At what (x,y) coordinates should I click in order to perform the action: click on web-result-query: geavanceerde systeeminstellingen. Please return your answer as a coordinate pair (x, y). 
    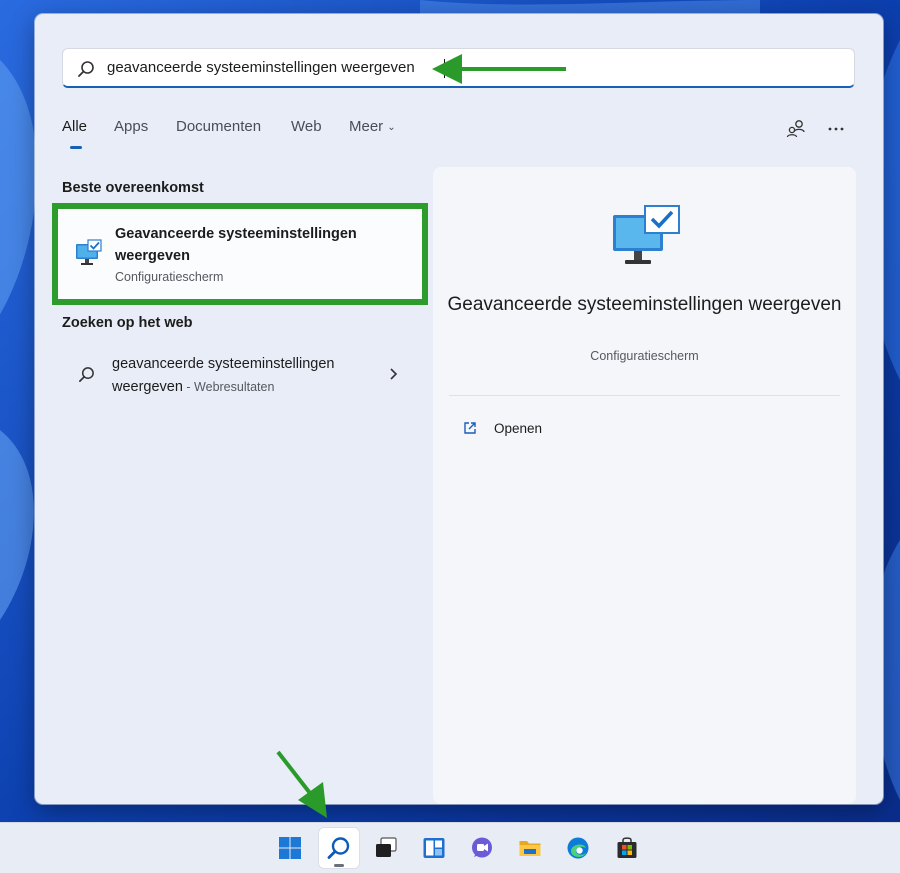
    Looking at the image, I should click on (223, 364).